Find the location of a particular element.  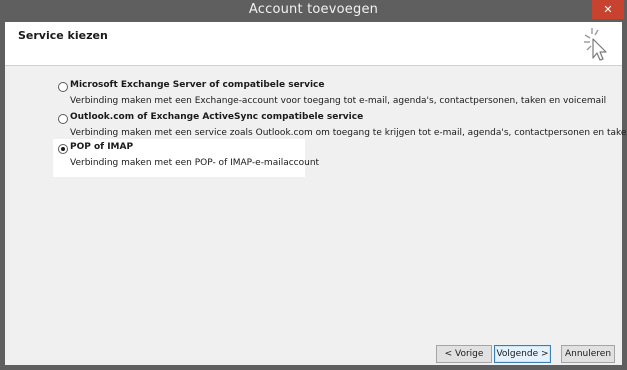

window-title: Account toevoegen is located at coordinates (313, 9).